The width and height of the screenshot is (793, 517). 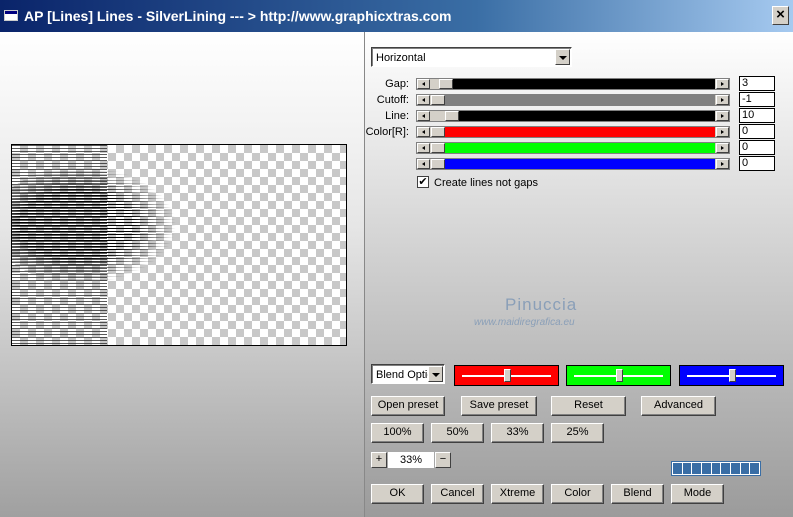 I want to click on cancel-button: Cancel, so click(x=457, y=494).